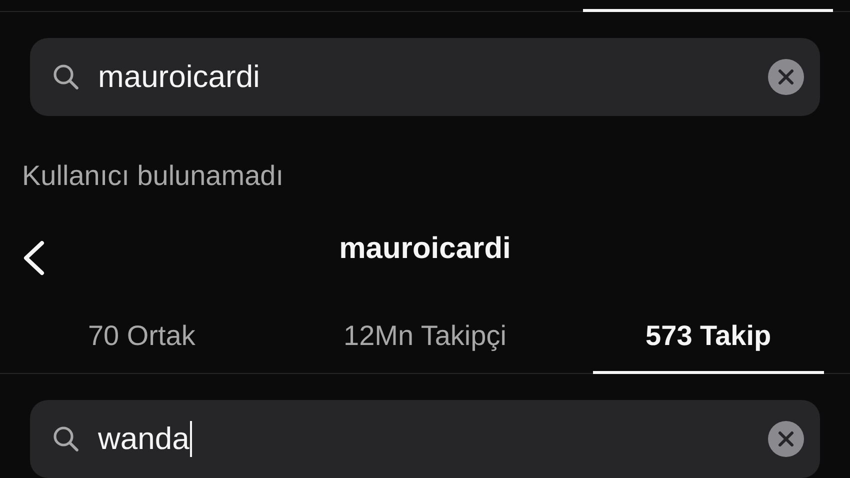  Describe the element at coordinates (709, 336) in the screenshot. I see `tab: 573 Takip` at that location.